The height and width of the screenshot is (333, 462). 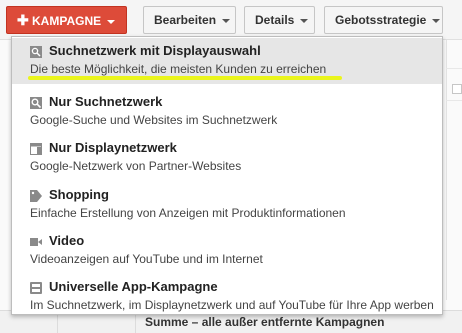 I want to click on edit-button-label: Bearbeiten, so click(x=185, y=20).